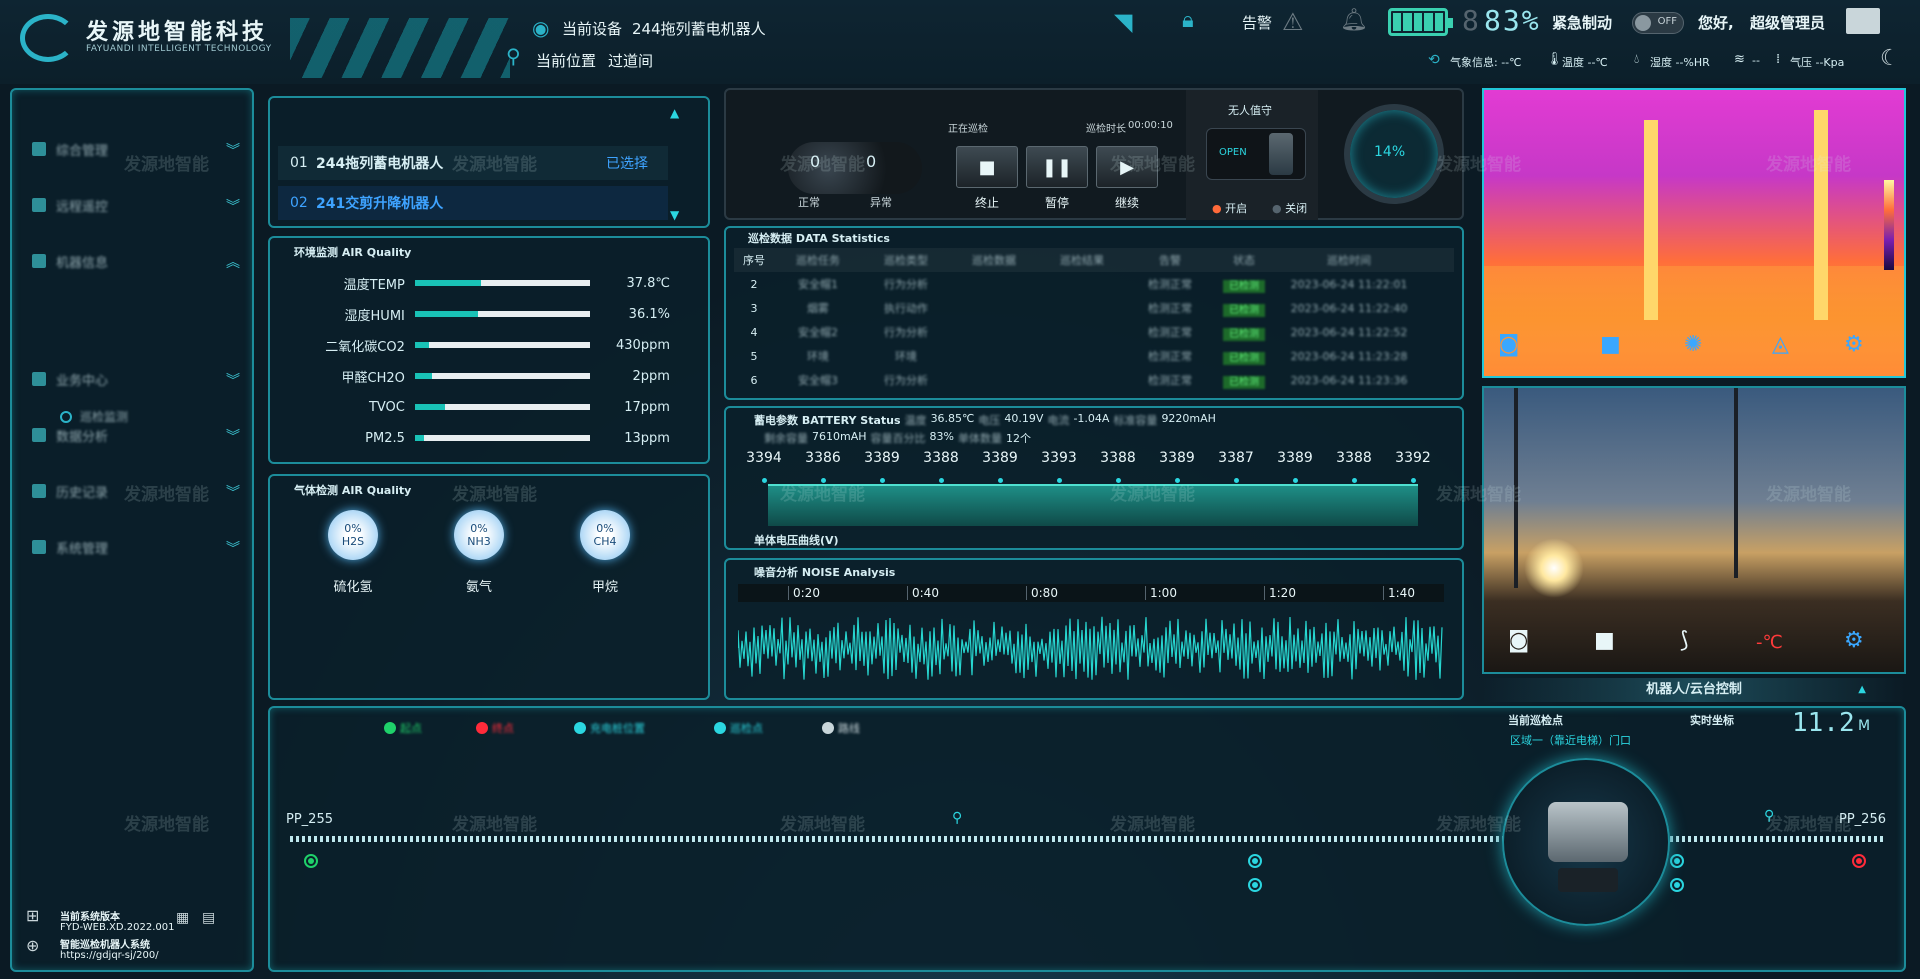 Image resolution: width=1920 pixels, height=979 pixels. Describe the element at coordinates (1890, 58) in the screenshot. I see `moon-icon: ☾` at that location.